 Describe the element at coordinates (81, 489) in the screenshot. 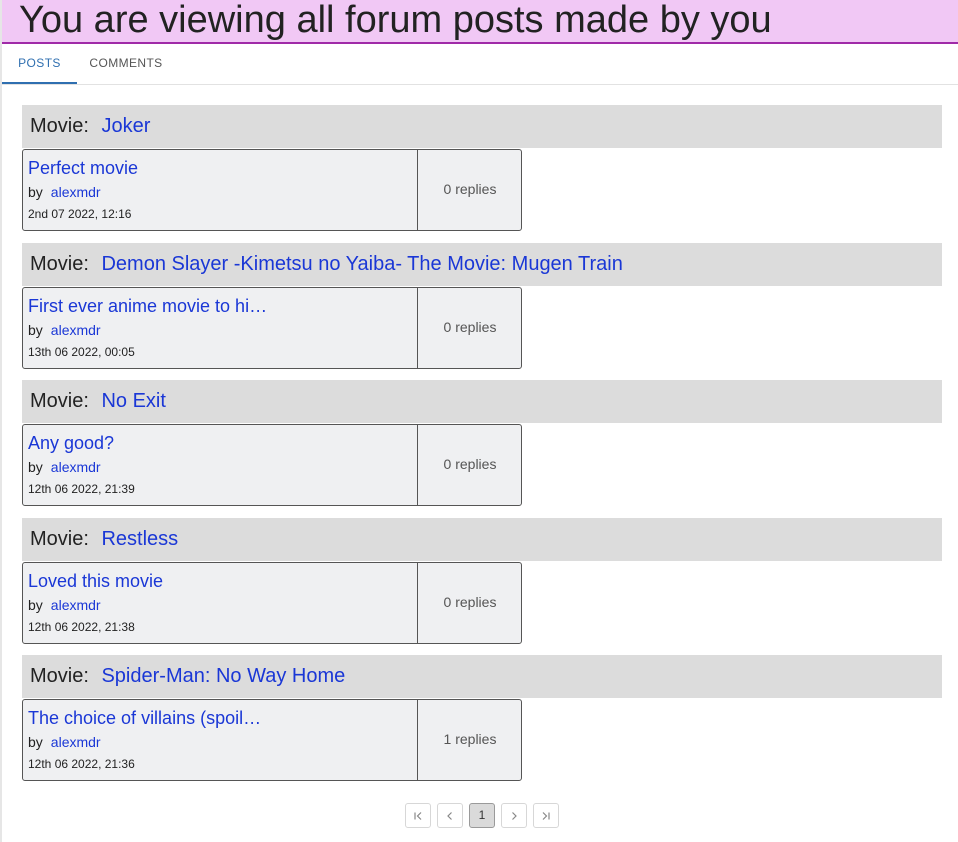

I see `post-date: 12th 06 2022, 21:39` at that location.